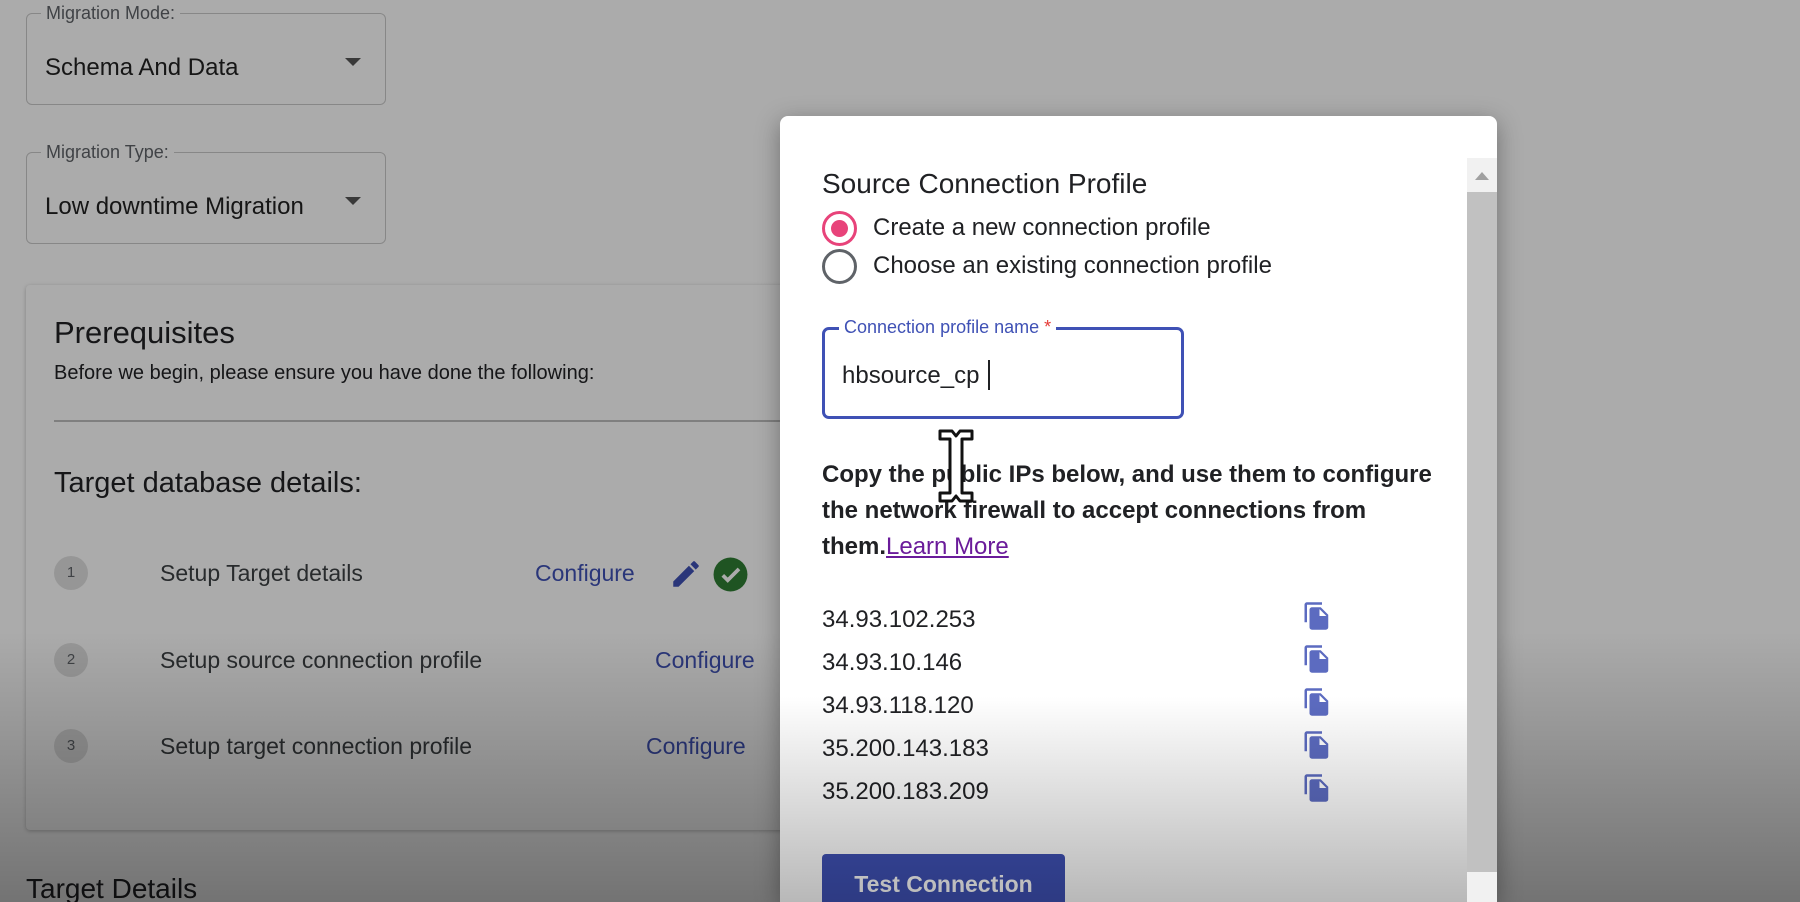 This screenshot has width=1800, height=902. I want to click on step-label: Setup Target details, so click(261, 573).